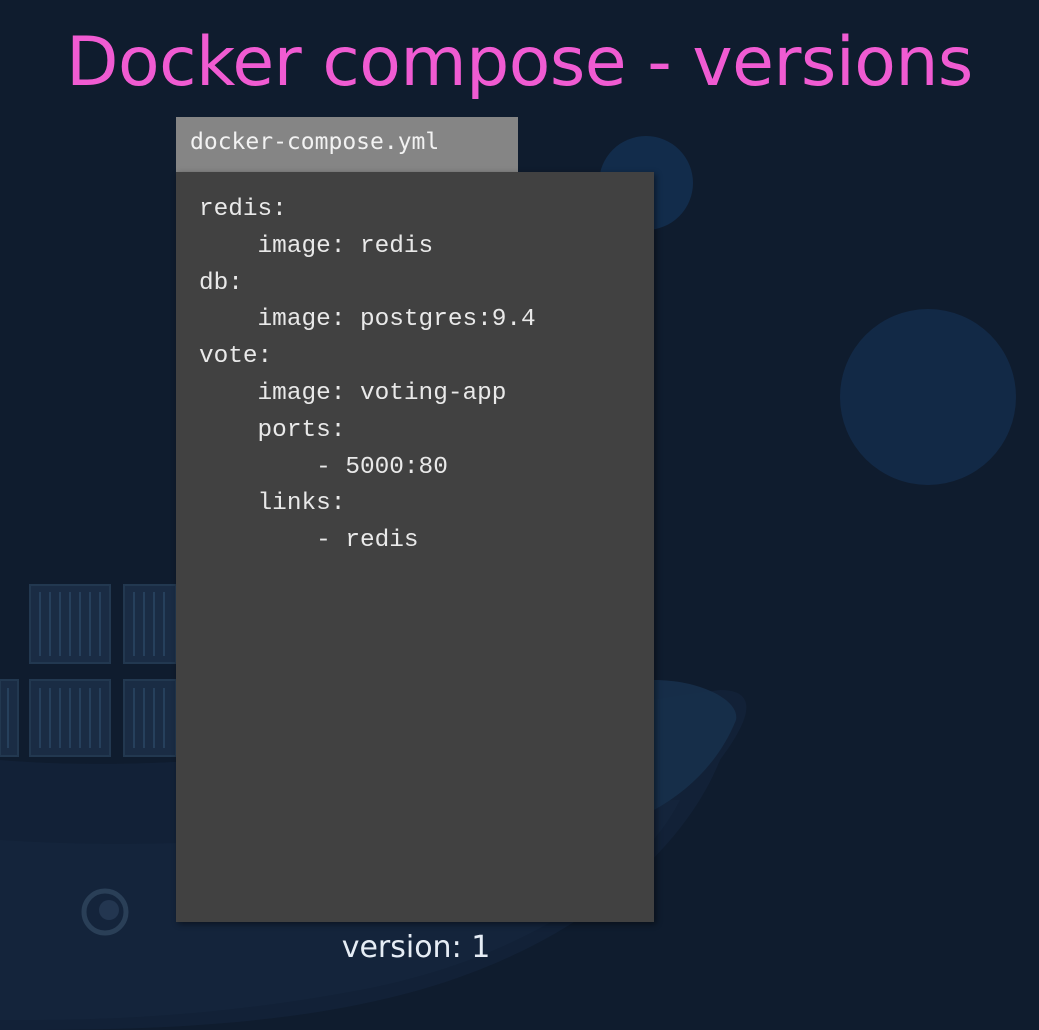 Image resolution: width=1039 pixels, height=1030 pixels. I want to click on code-line: ports:, so click(272, 430).